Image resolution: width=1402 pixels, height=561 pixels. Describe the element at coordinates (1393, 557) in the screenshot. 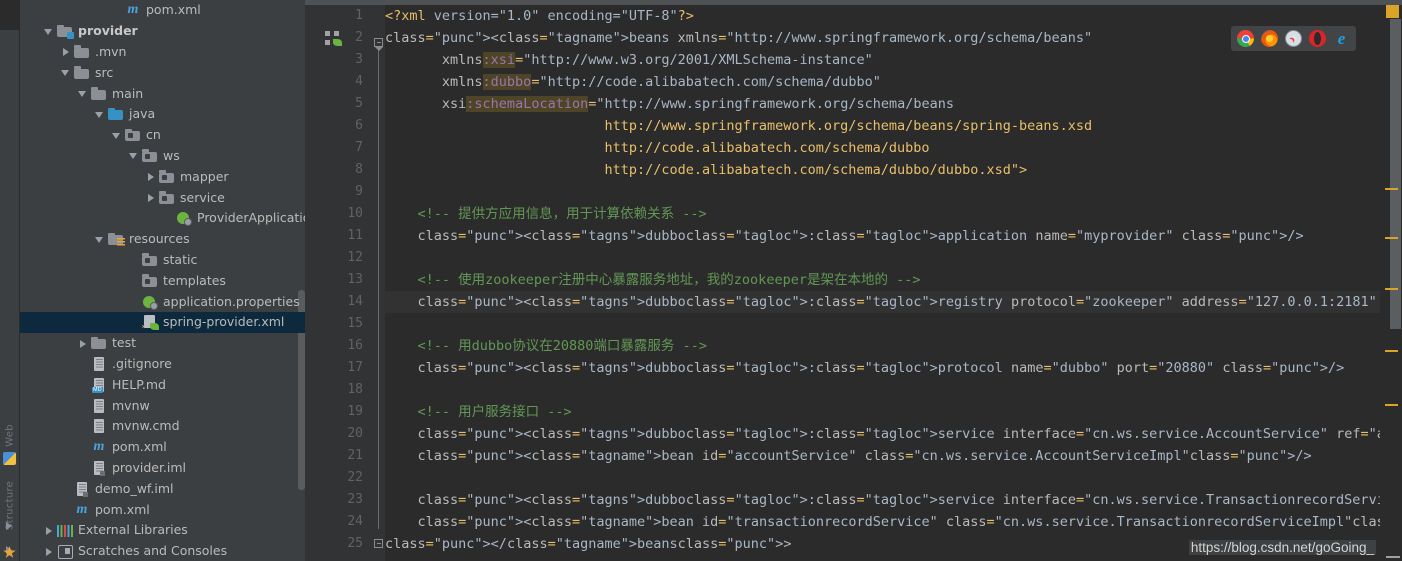

I see `scrollbar-corner` at that location.